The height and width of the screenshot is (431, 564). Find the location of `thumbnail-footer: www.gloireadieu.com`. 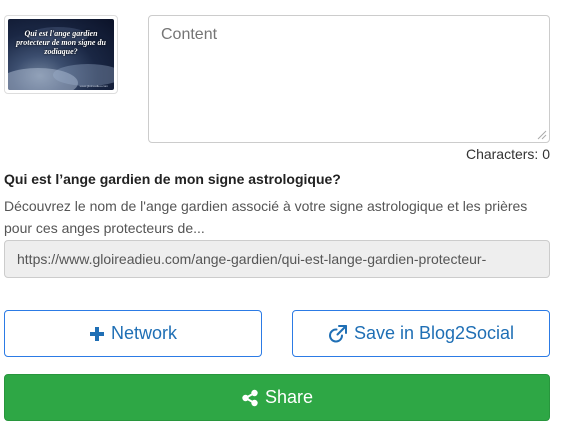

thumbnail-footer: www.gloireadieu.com is located at coordinates (93, 86).